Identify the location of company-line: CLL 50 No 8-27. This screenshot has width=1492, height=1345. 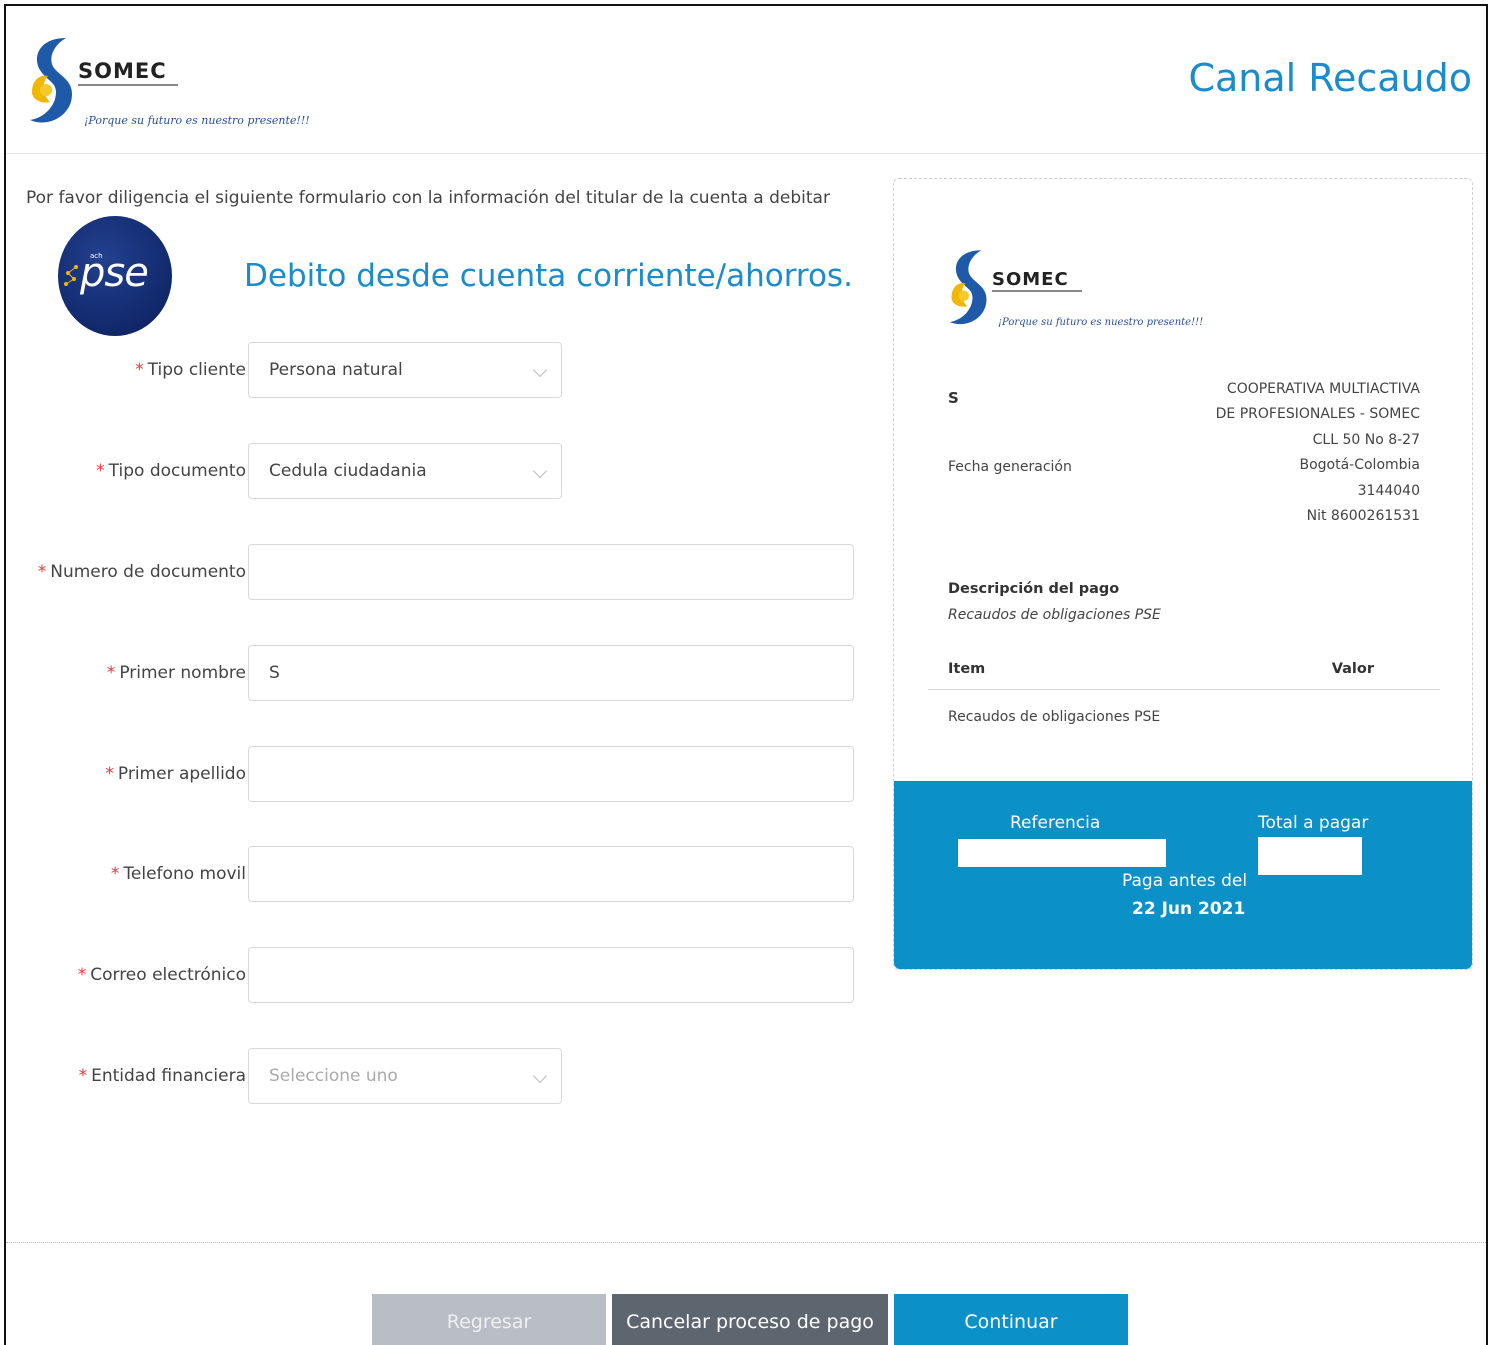
(1366, 439).